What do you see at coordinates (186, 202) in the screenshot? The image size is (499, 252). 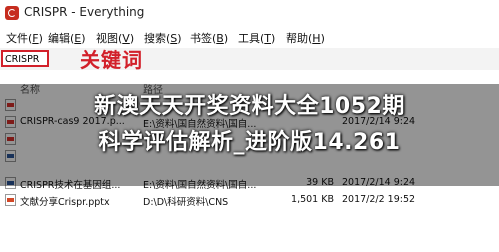 I see `file-path: D:\D\科研资料\CNS` at bounding box center [186, 202].